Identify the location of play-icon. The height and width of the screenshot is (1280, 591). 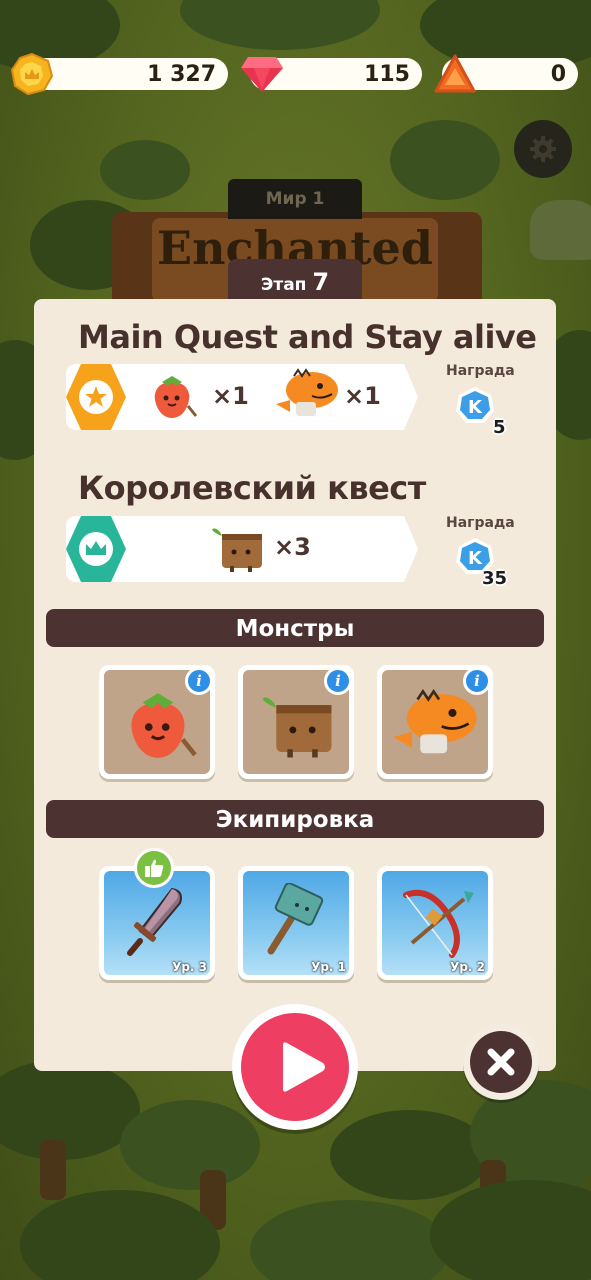
(304, 1067).